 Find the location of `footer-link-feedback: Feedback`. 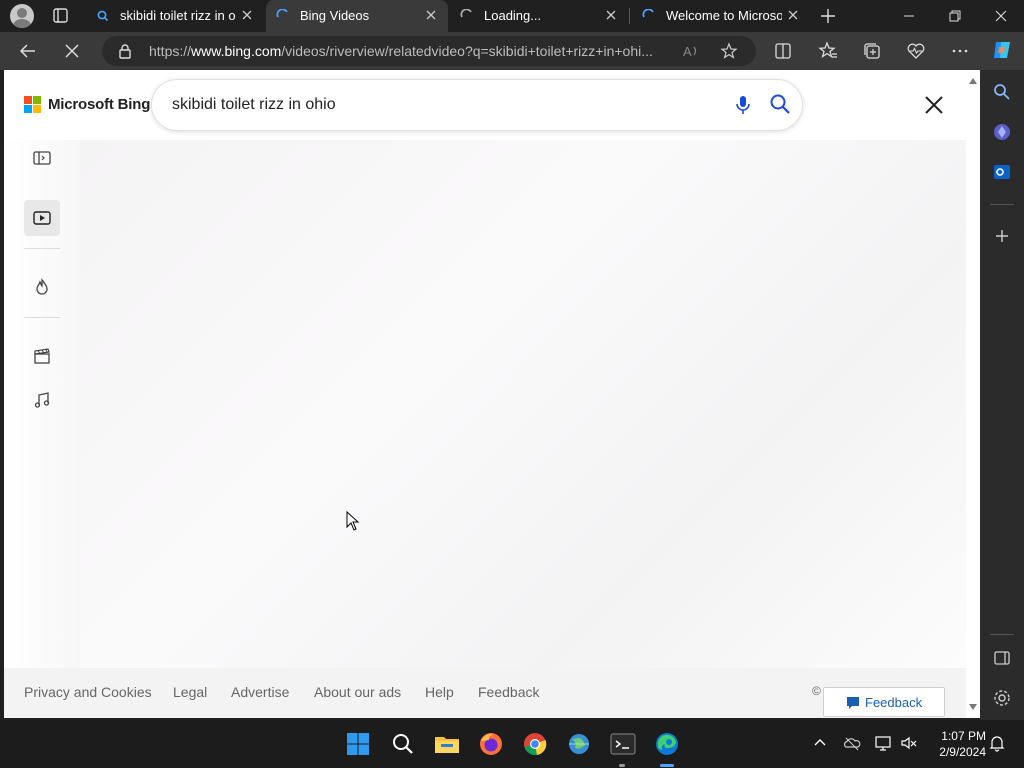

footer-link-feedback: Feedback is located at coordinates (508, 692).